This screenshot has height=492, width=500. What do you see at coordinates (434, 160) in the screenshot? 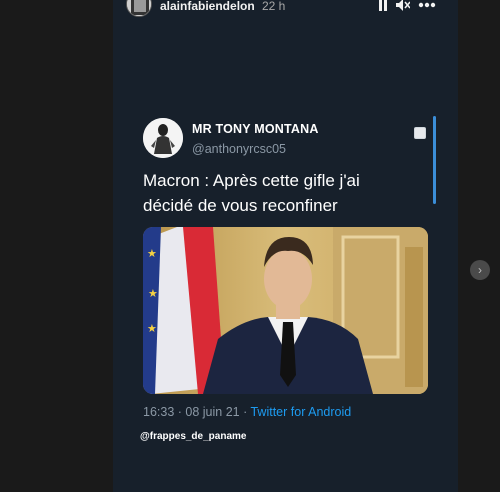
I see `scrollbar` at bounding box center [434, 160].